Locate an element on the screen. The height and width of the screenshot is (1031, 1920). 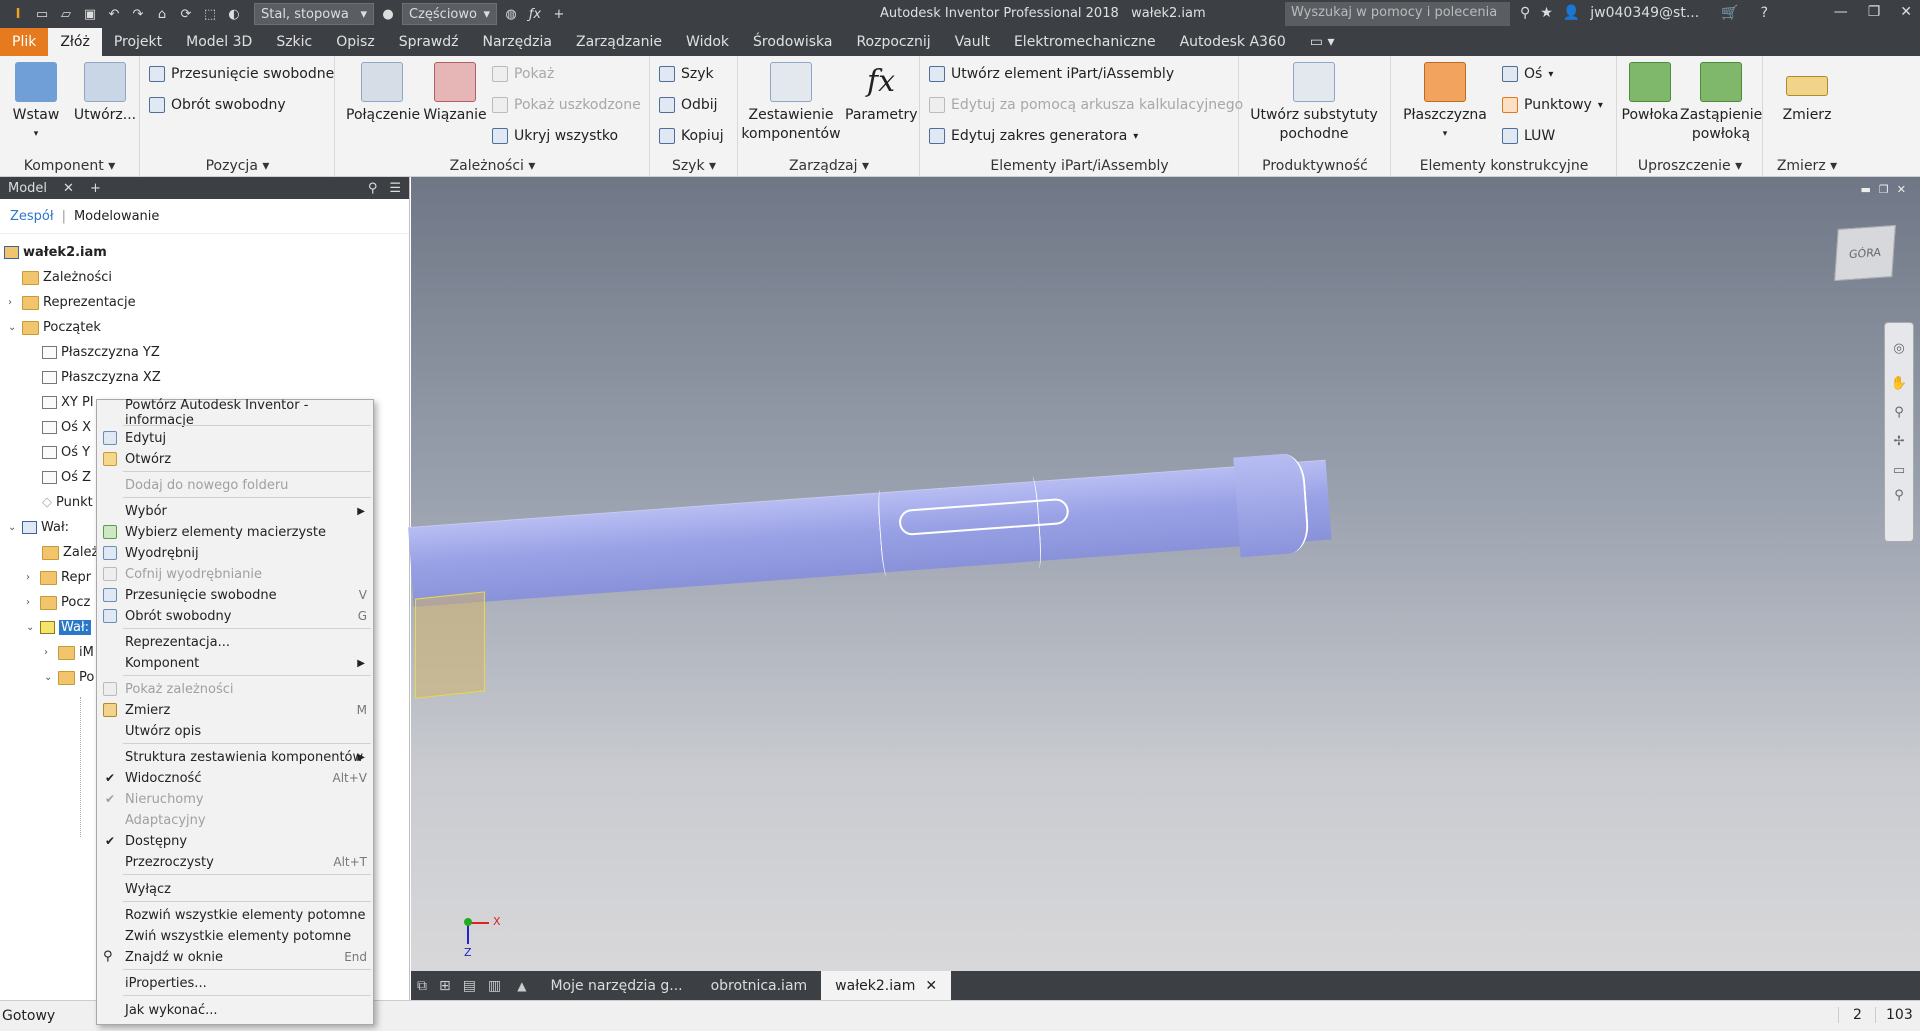
tab-model-3d: Model 3D is located at coordinates (219, 42).